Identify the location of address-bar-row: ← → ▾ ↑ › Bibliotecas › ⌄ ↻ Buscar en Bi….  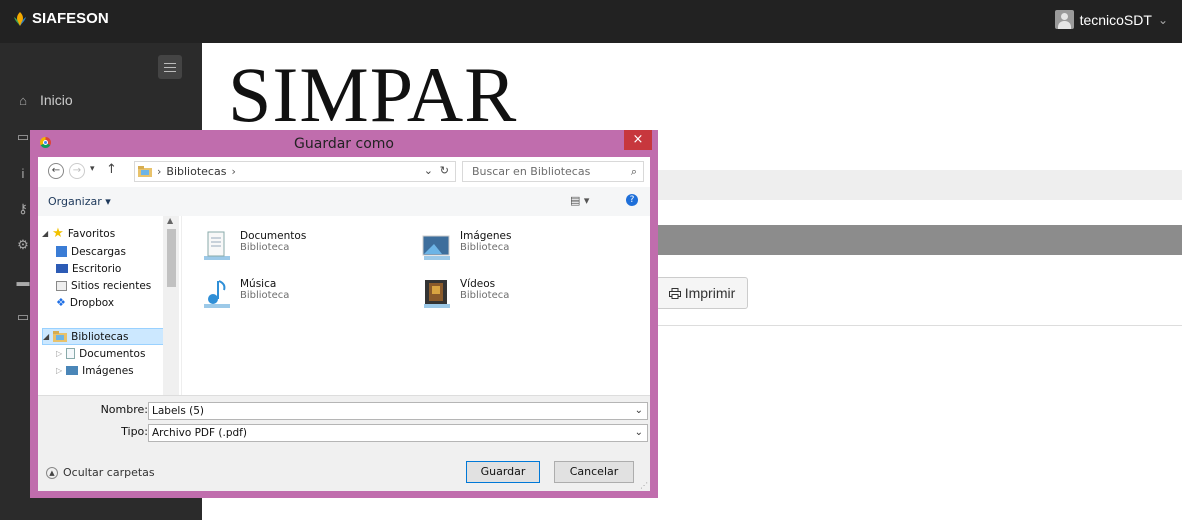
(344, 172).